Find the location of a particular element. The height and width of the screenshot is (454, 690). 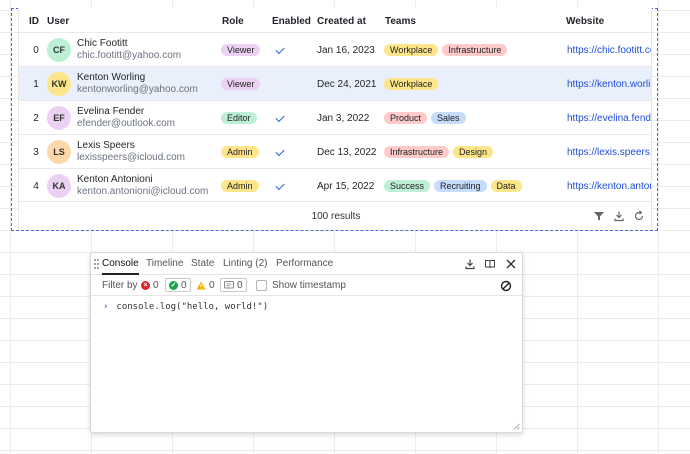

team-badge: Product is located at coordinates (406, 118).